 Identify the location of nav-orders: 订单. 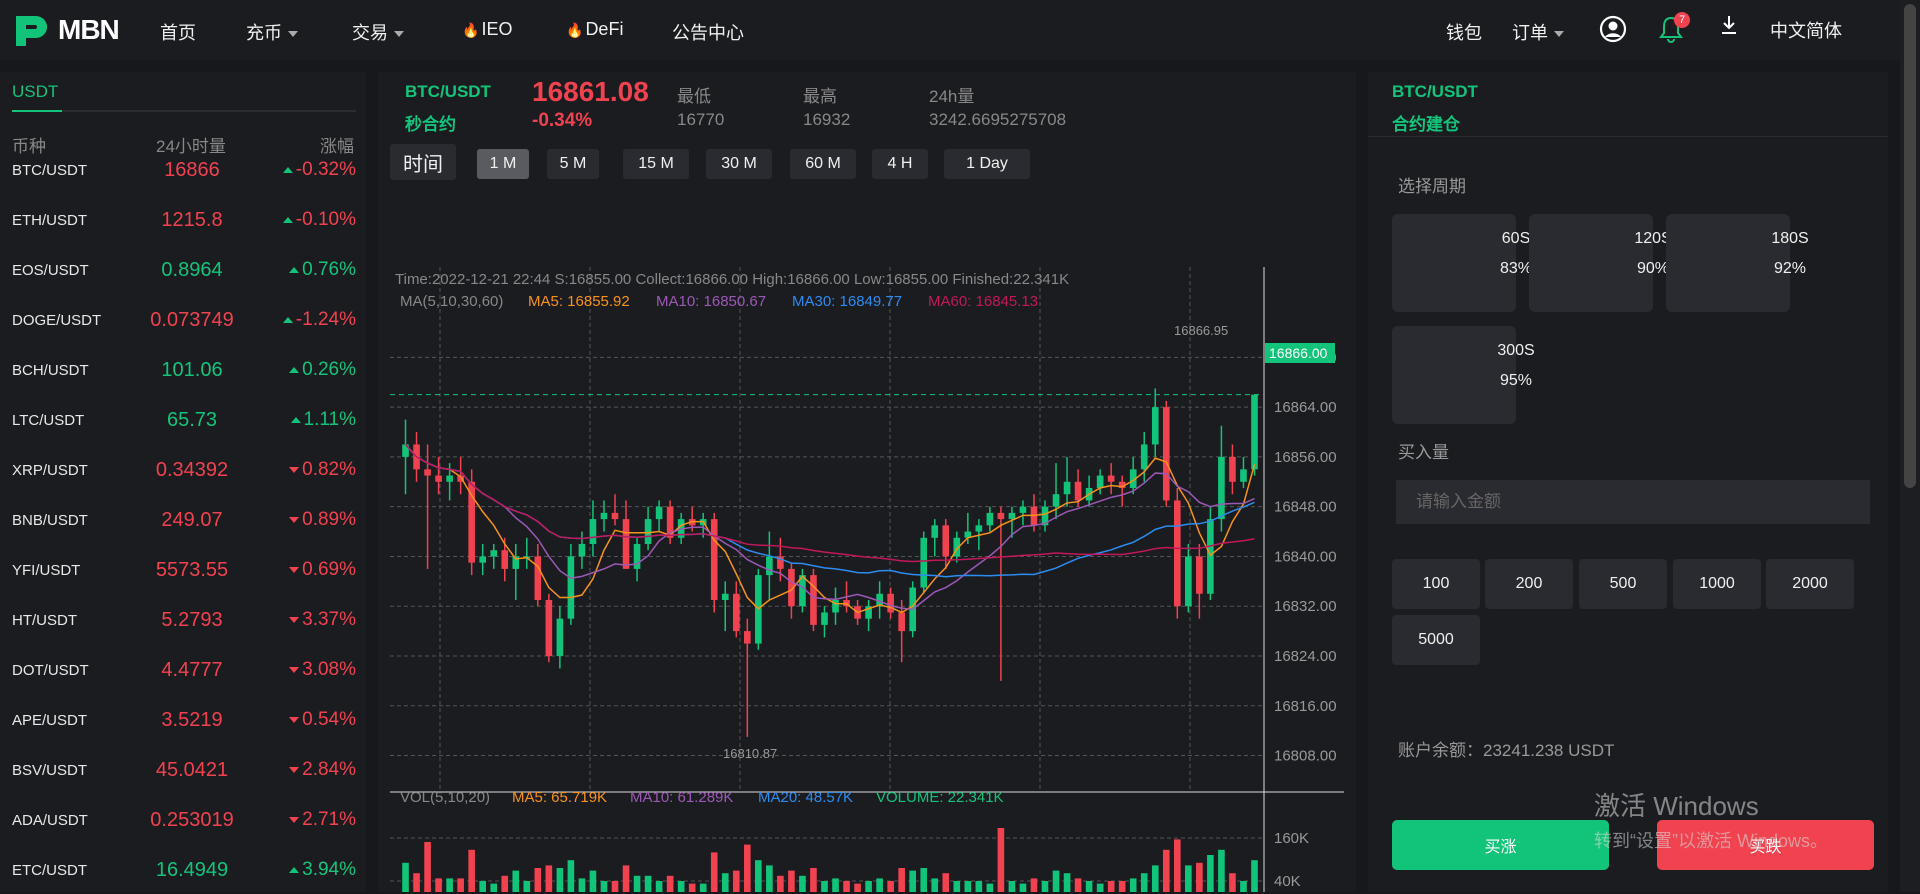
(1538, 32).